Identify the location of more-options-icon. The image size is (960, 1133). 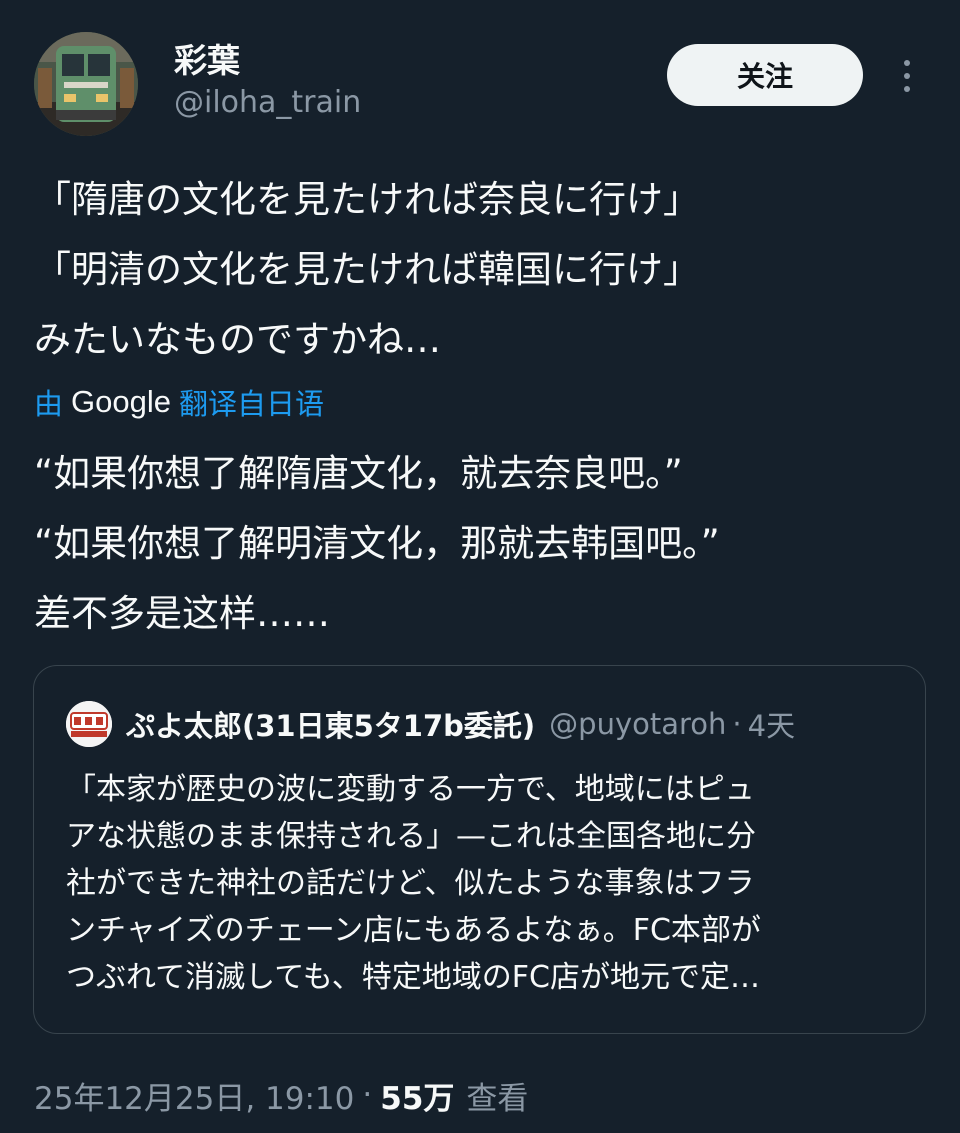
(907, 76).